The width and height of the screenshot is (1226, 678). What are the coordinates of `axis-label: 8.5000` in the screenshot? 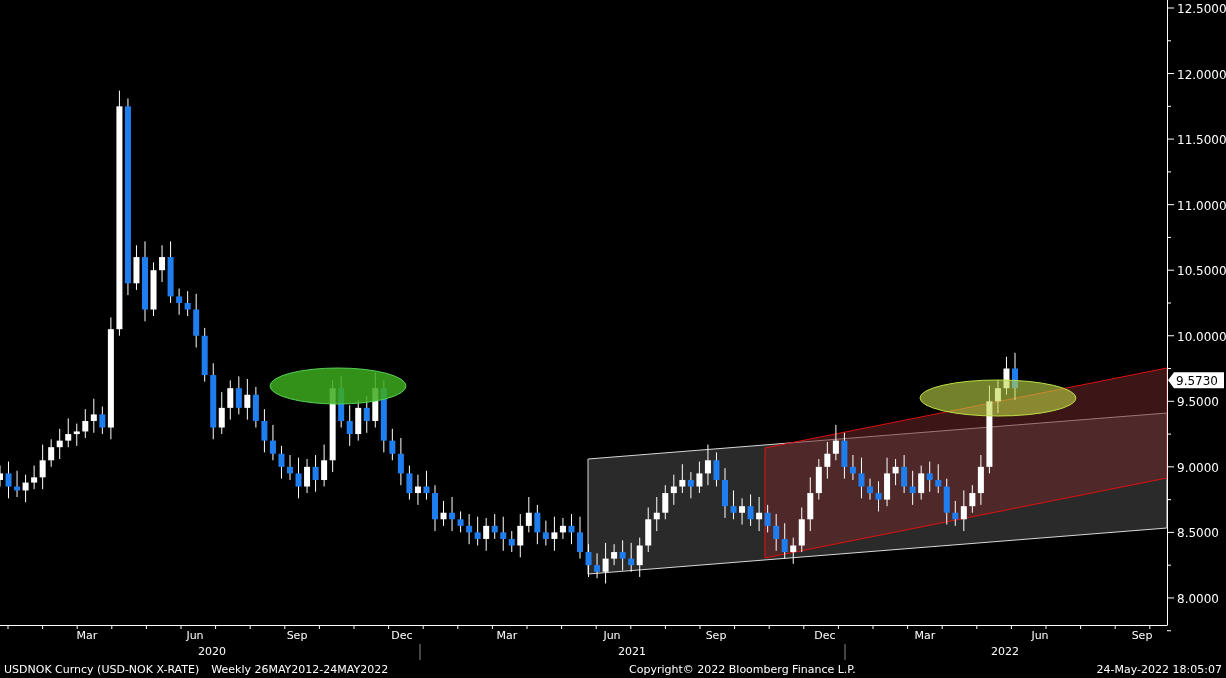 It's located at (1198, 533).